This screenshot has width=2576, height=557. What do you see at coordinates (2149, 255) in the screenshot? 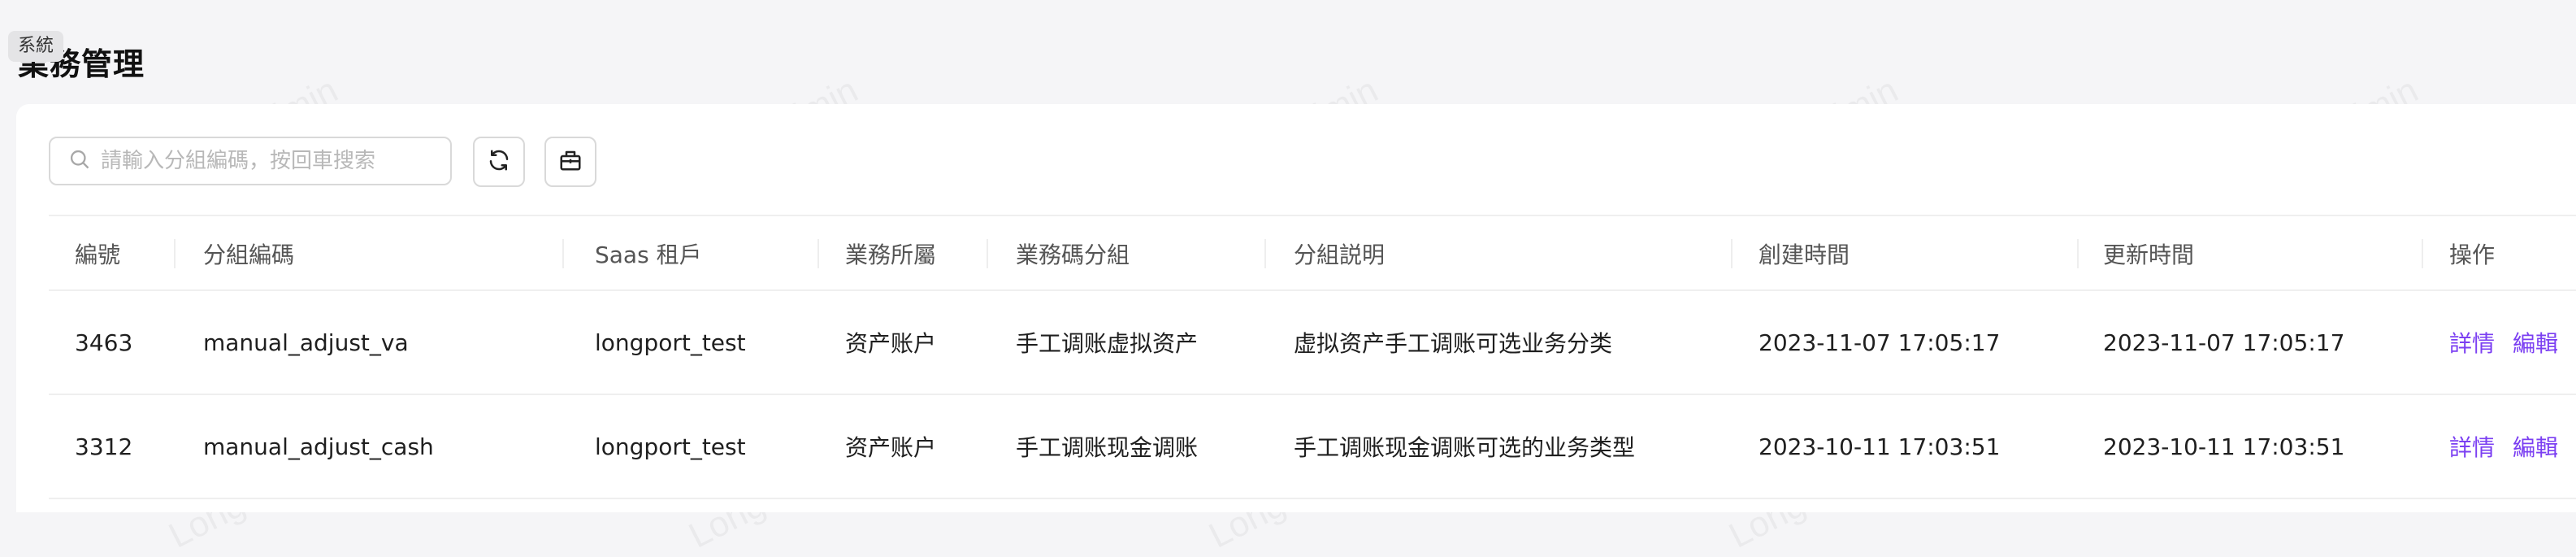
I see `column-header-updated: 更新時間` at bounding box center [2149, 255].